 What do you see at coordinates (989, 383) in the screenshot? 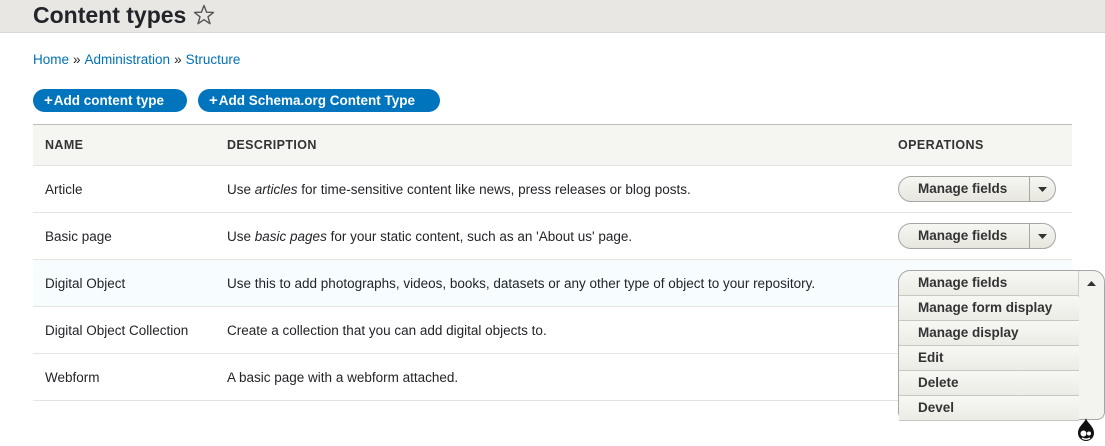
I see `dropdown-item-delete: Delete` at bounding box center [989, 383].